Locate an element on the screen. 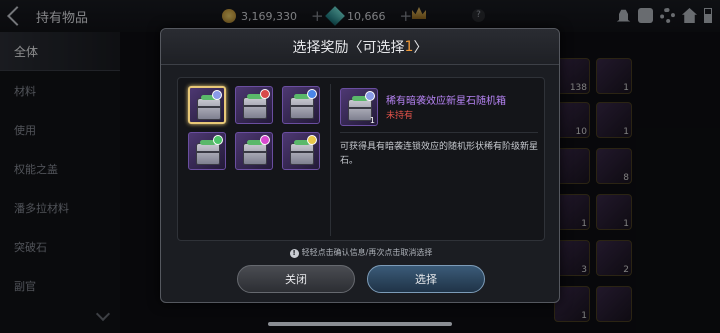 Image resolution: width=720 pixels, height=333 pixels. close-button: 关闭 is located at coordinates (296, 279).